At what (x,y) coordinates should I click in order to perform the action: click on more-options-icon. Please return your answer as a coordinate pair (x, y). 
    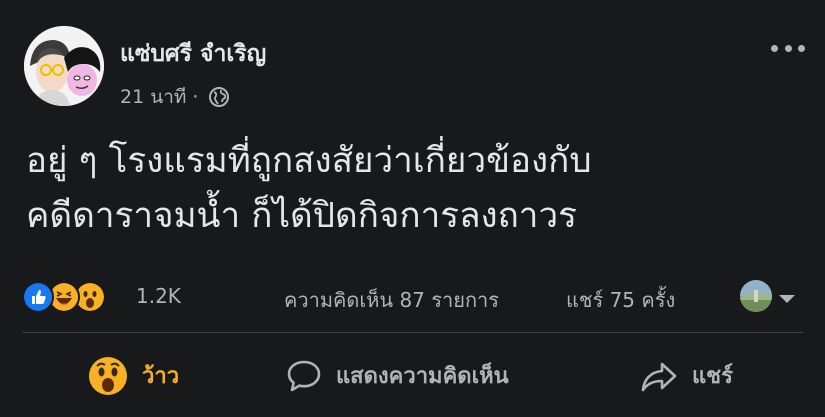
    Looking at the image, I should click on (788, 48).